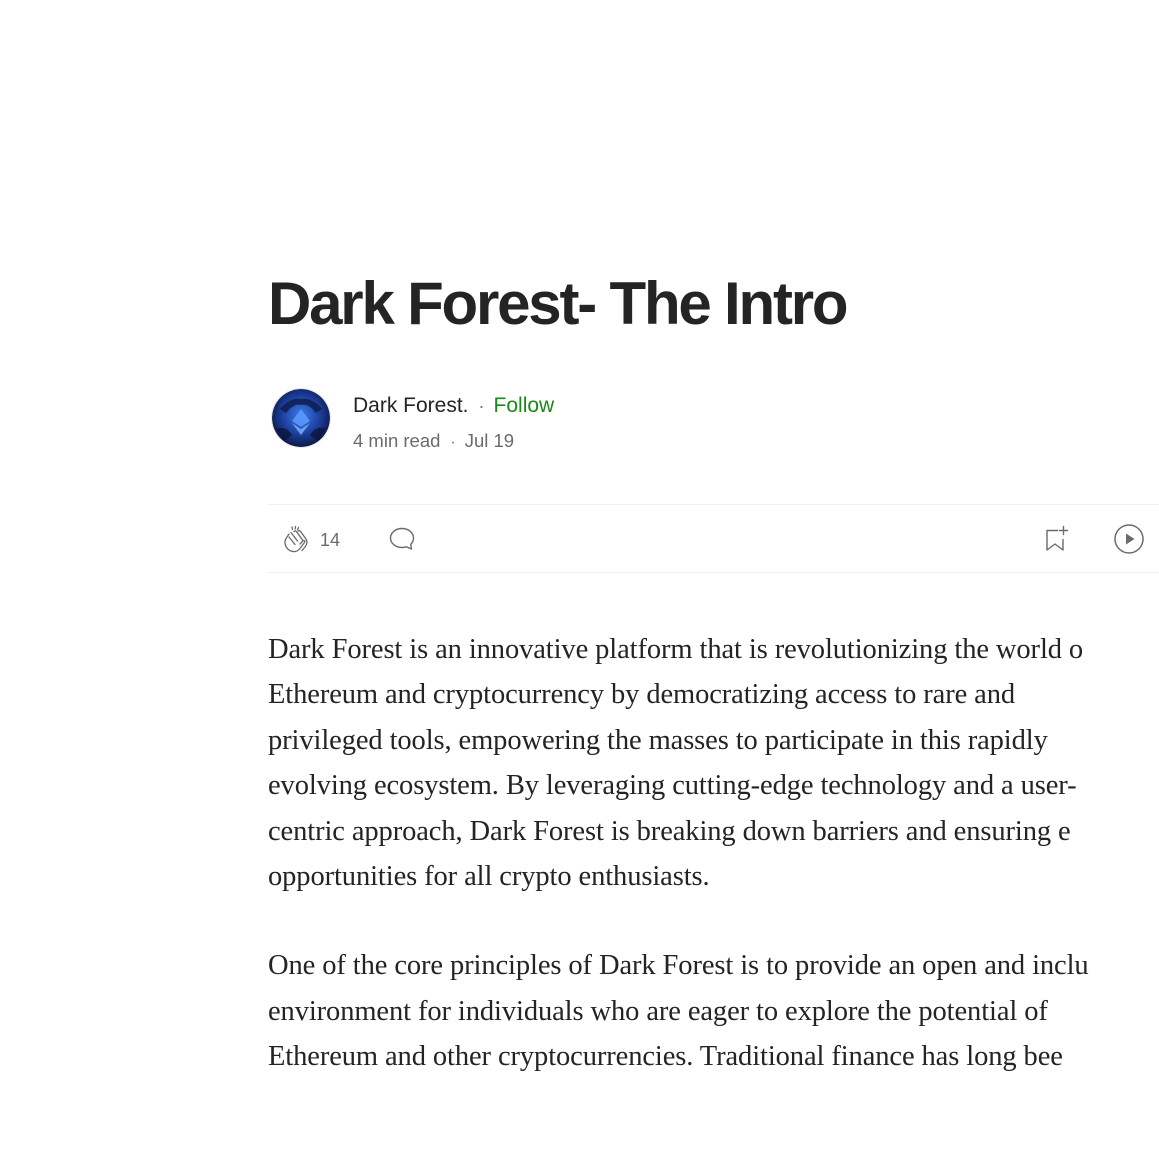 The width and height of the screenshot is (1159, 1159). I want to click on read-time: 4 min read, so click(397, 440).